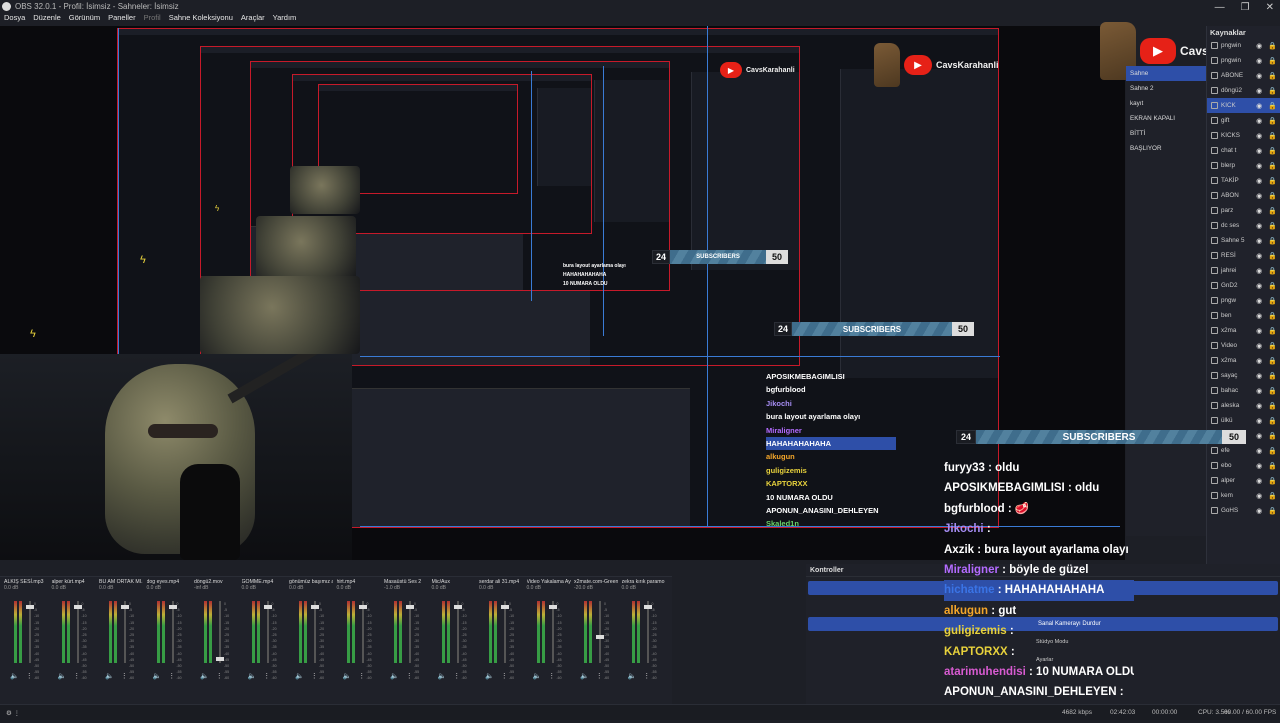 The image size is (1280, 723). What do you see at coordinates (1243, 180) in the screenshot?
I see `source-item: TAKİP ◉ 🔒` at bounding box center [1243, 180].